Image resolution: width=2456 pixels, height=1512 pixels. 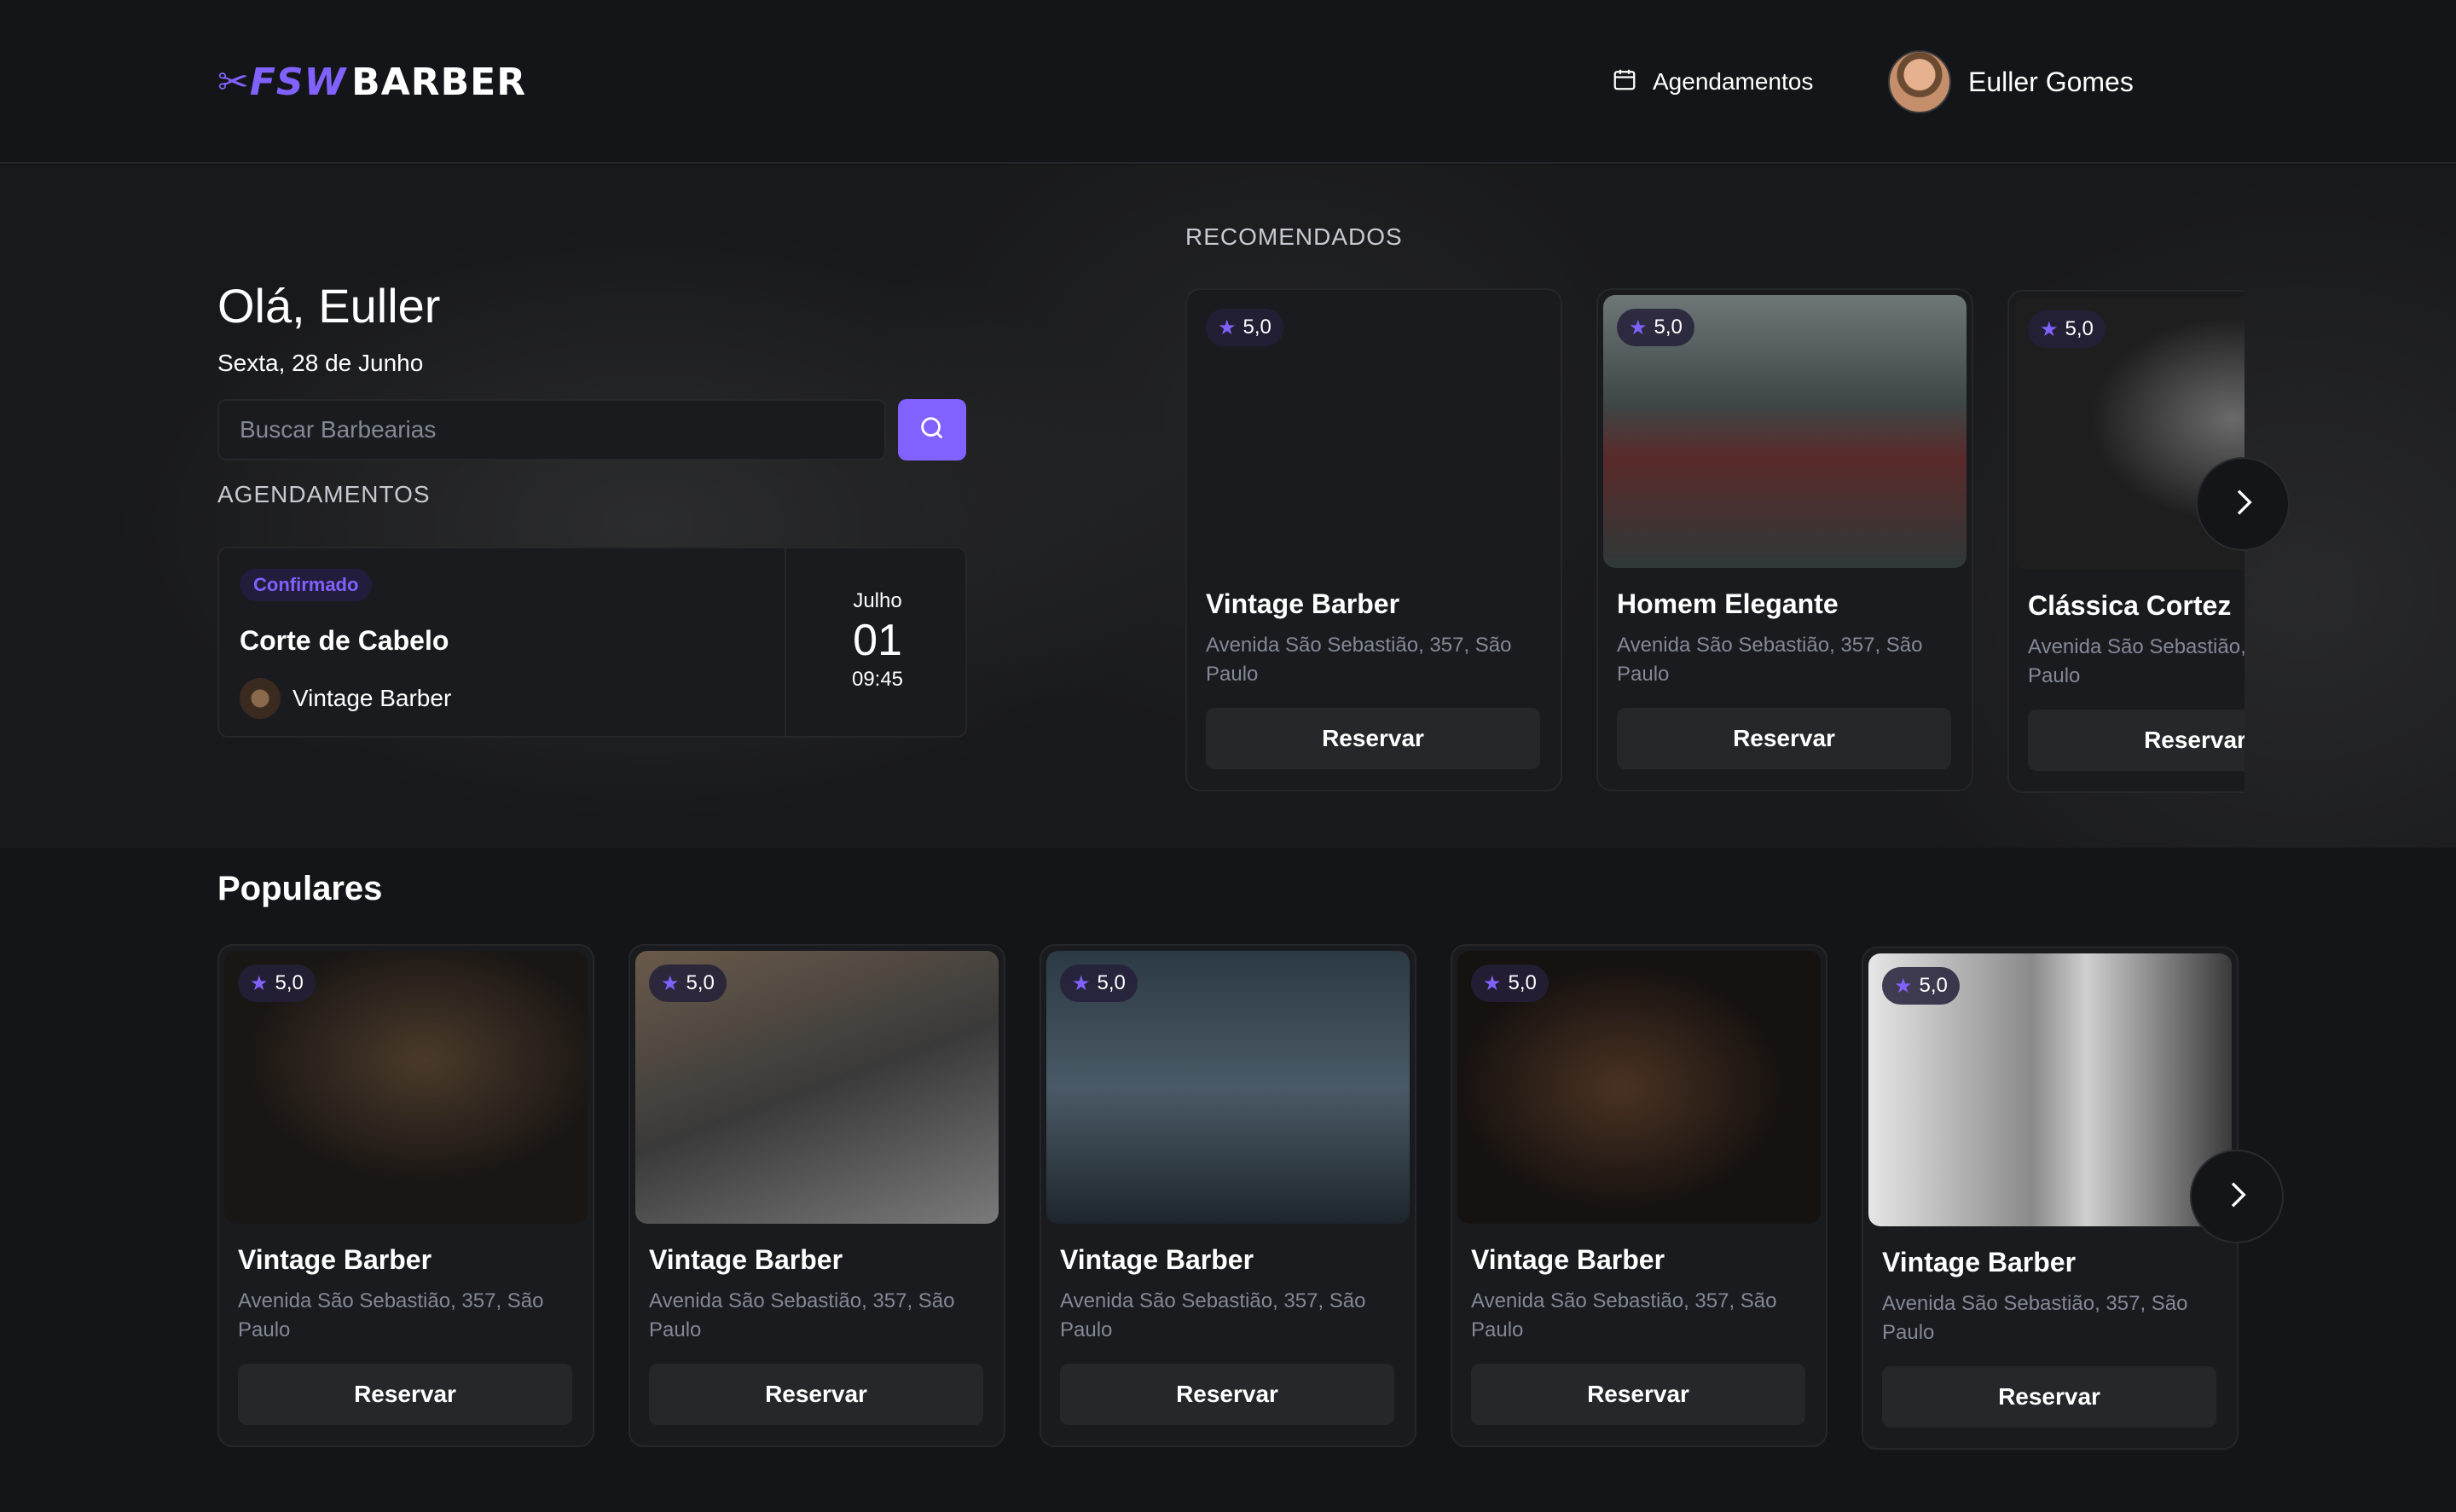 I want to click on booking-service: Corte de Cabelo, so click(x=344, y=640).